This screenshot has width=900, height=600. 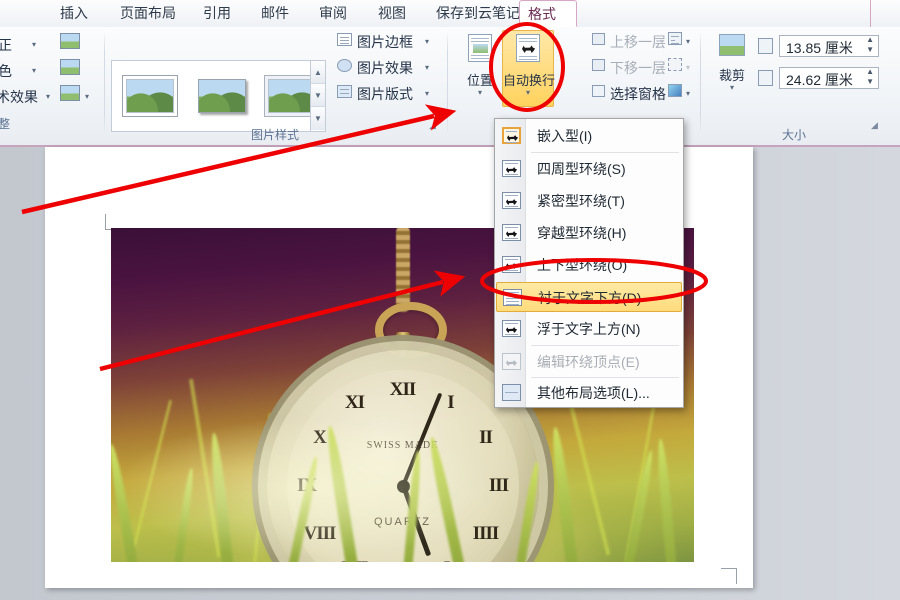 I want to click on picture-styles-dialog-launcher, so click(x=432, y=125).